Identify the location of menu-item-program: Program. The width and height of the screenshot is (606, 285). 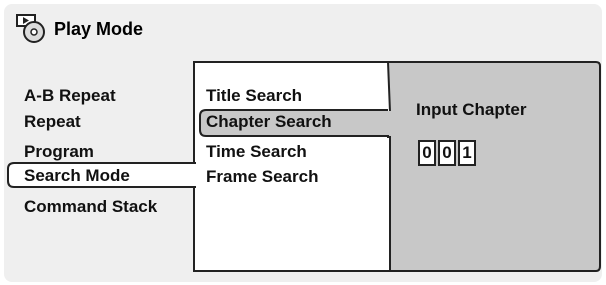
(59, 152).